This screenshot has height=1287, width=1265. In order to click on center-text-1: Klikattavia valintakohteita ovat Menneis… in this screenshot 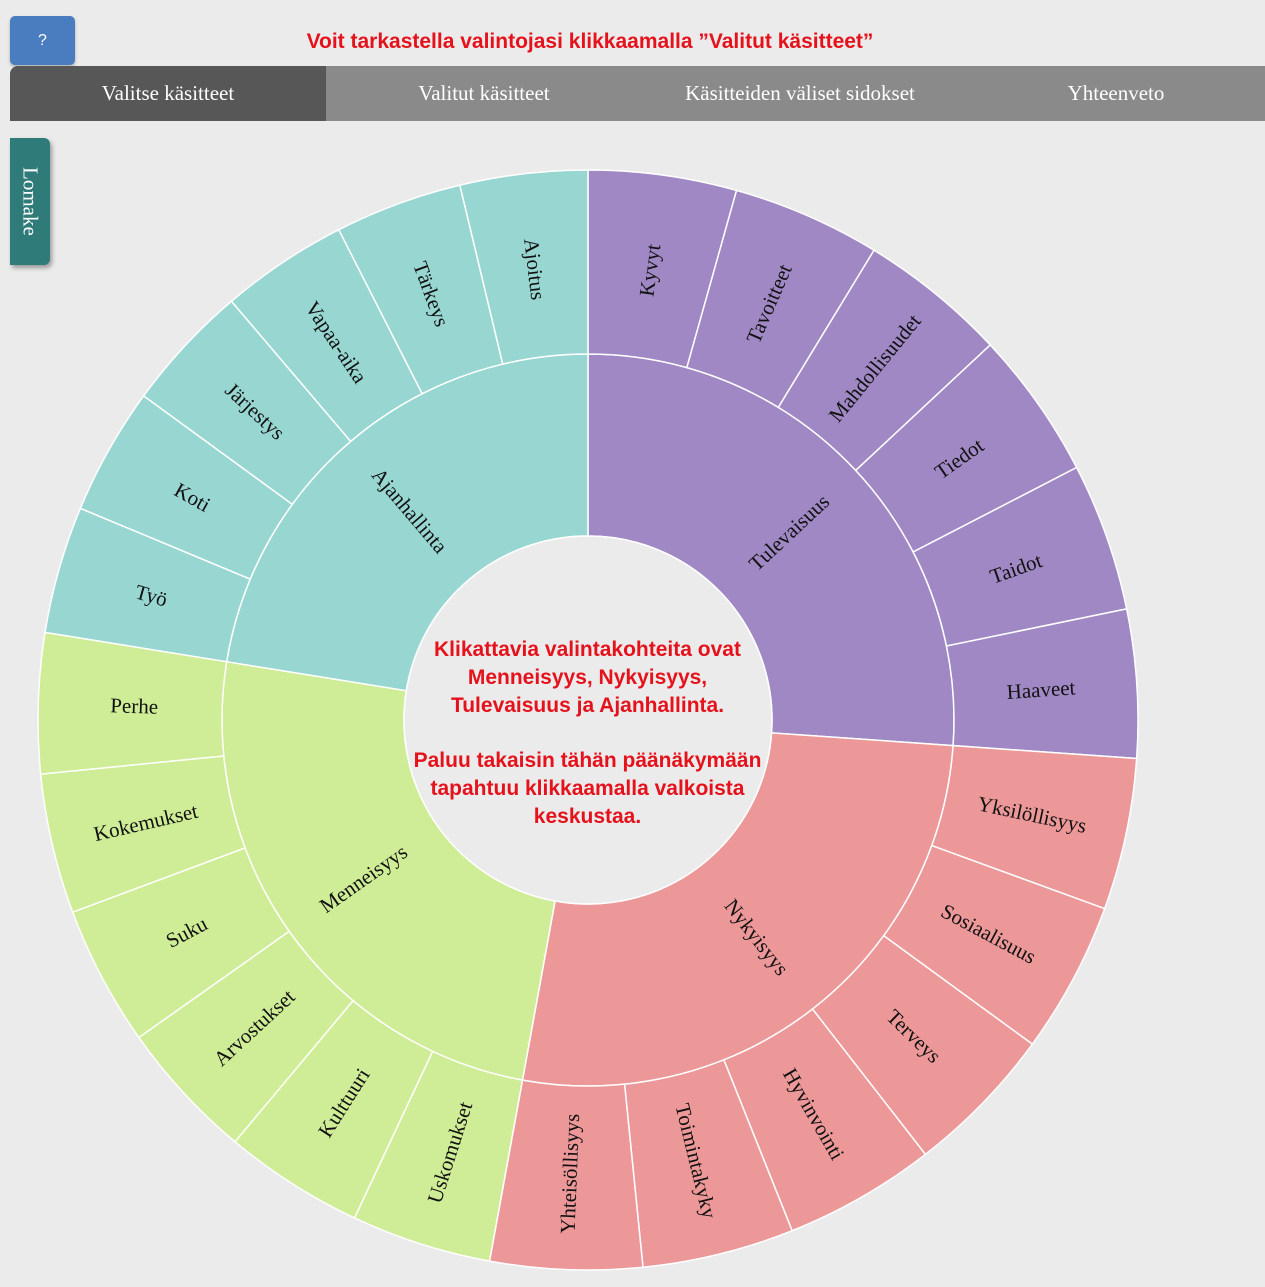, I will do `click(587, 677)`.